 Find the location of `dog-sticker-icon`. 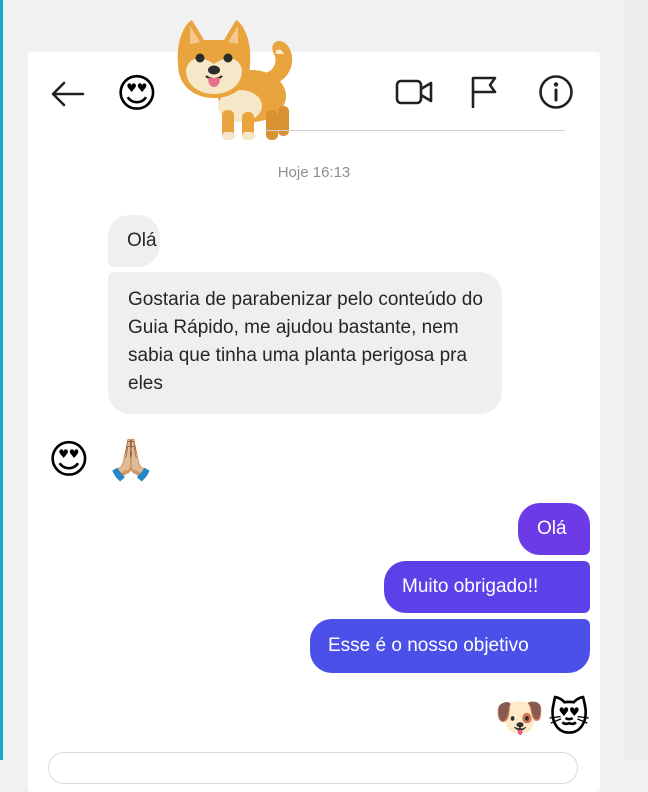

dog-sticker-icon is located at coordinates (240, 79).